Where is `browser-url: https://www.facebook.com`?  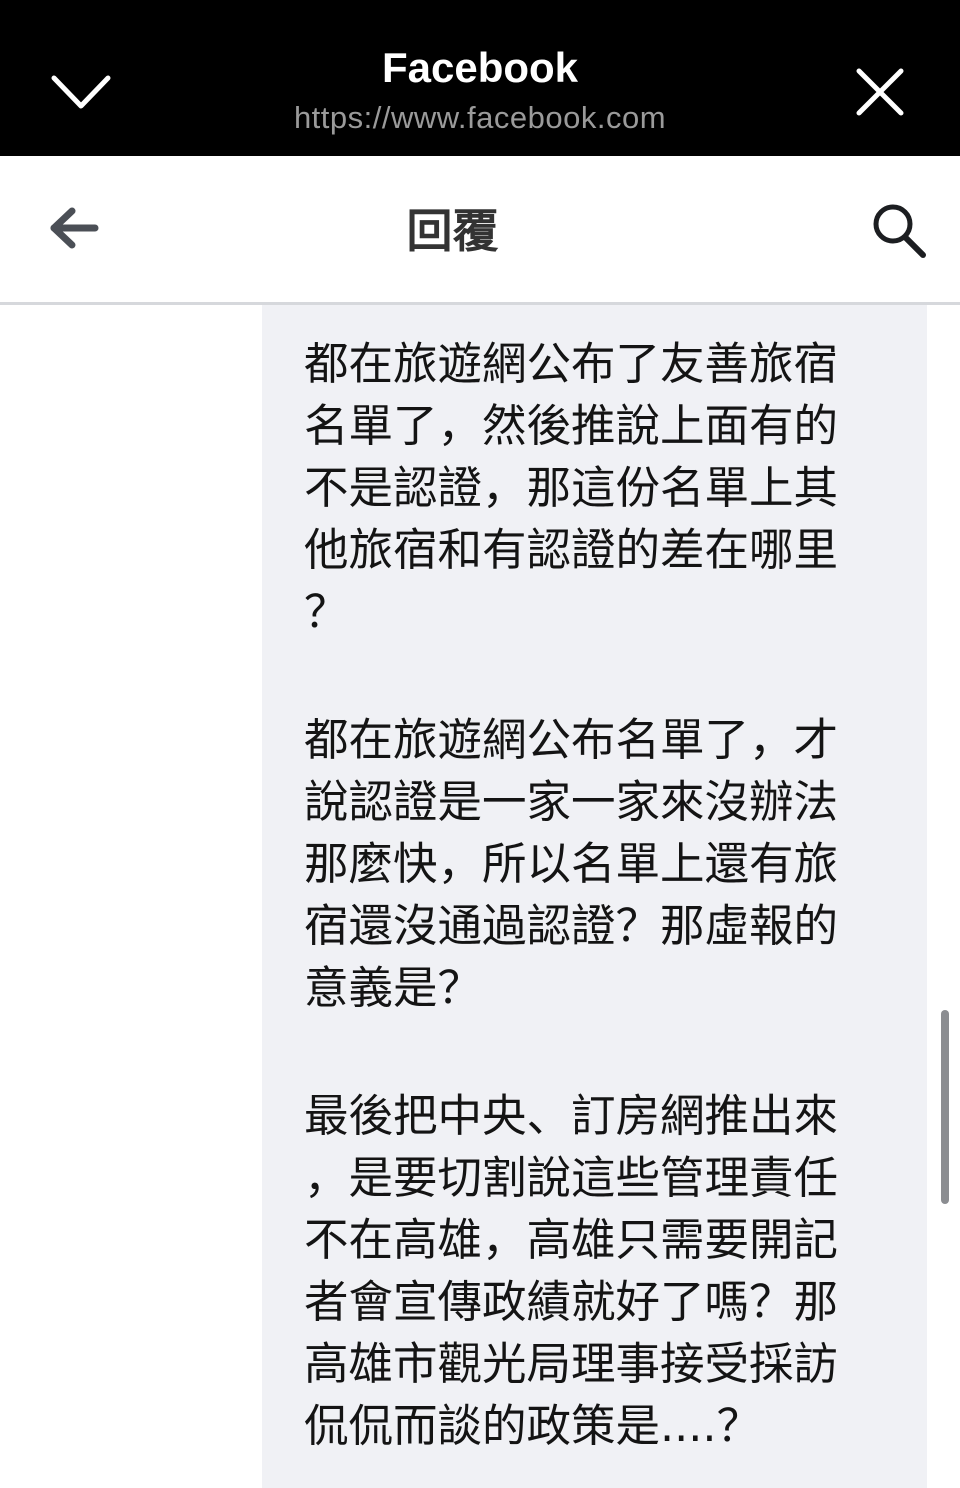
browser-url: https://www.facebook.com is located at coordinates (480, 117).